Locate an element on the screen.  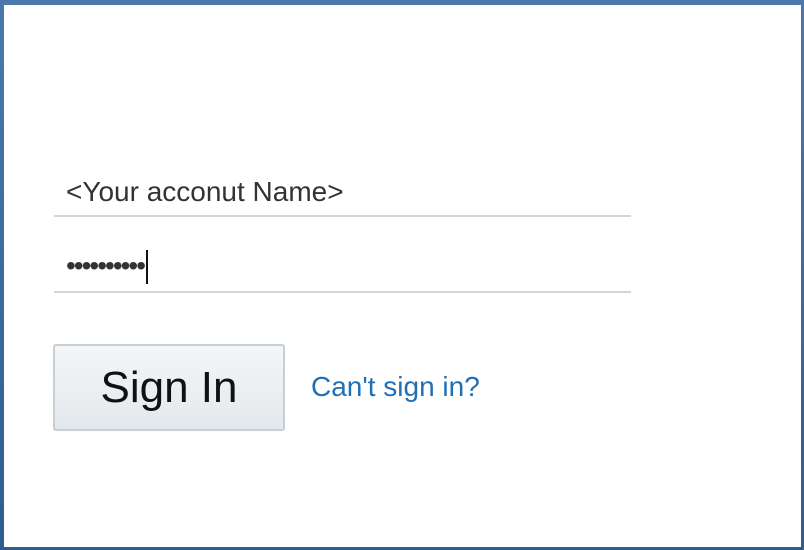
cant-sign-in-link: Can't sign in? is located at coordinates (395, 387).